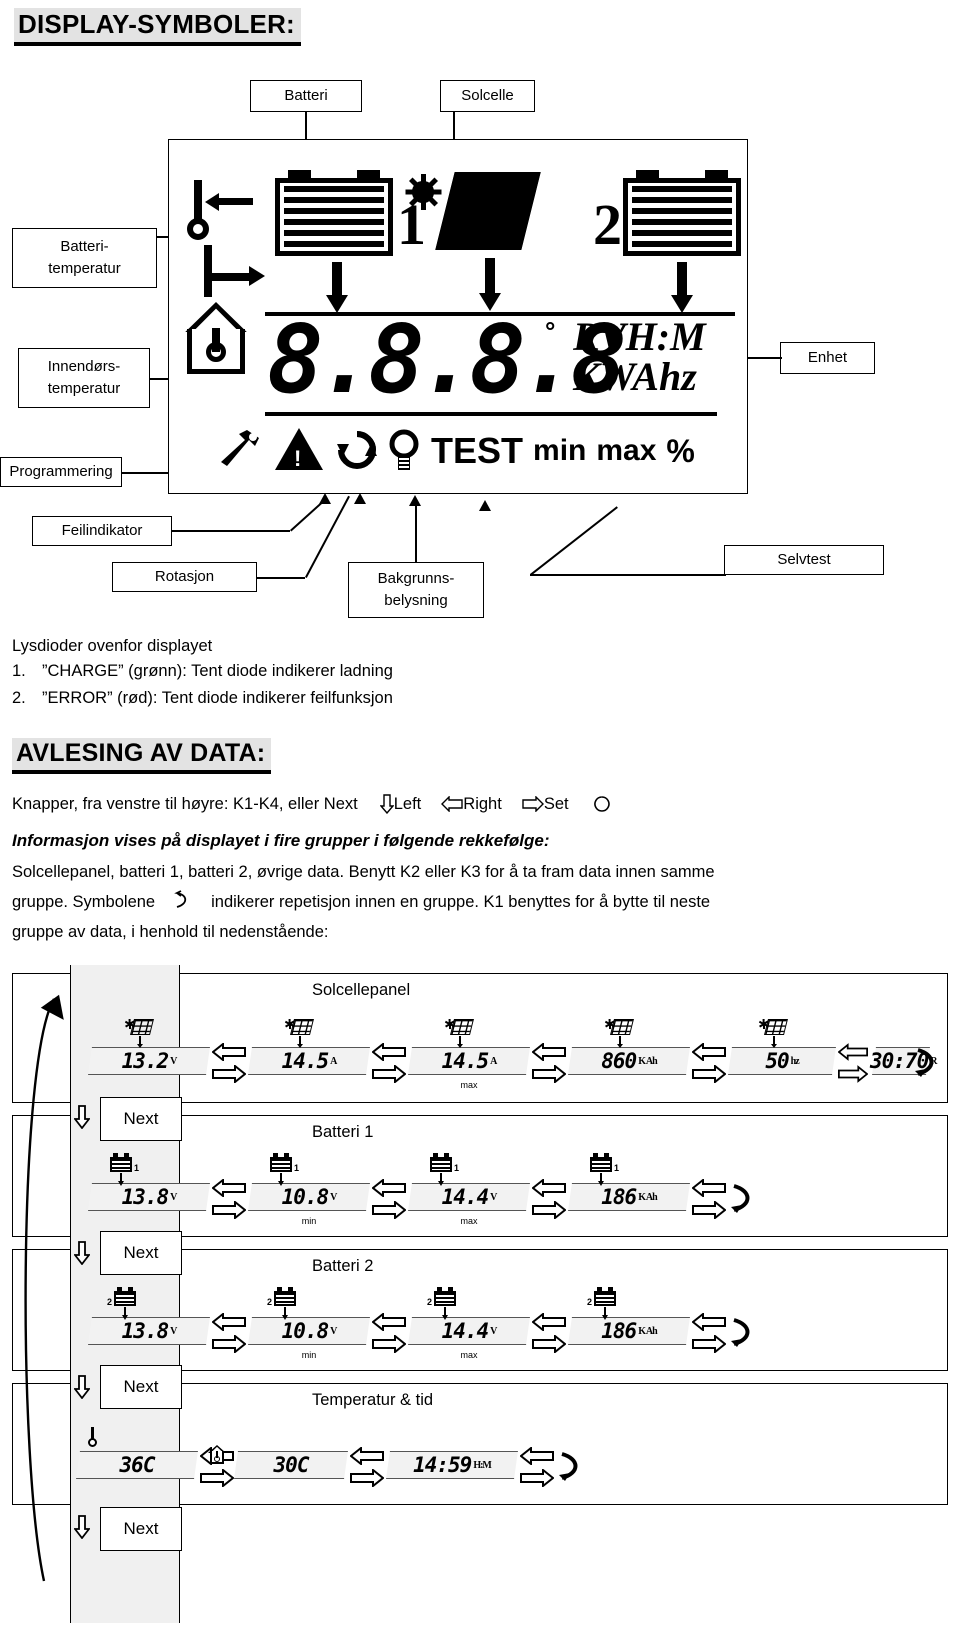 This screenshot has width=960, height=1630. Describe the element at coordinates (550, 331) in the screenshot. I see `lcd-degree-symbol: °` at that location.